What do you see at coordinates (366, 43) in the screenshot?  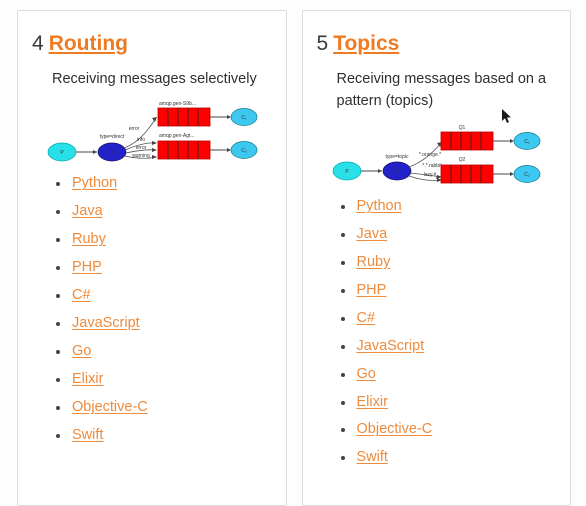 I see `card-title-link: Topics` at bounding box center [366, 43].